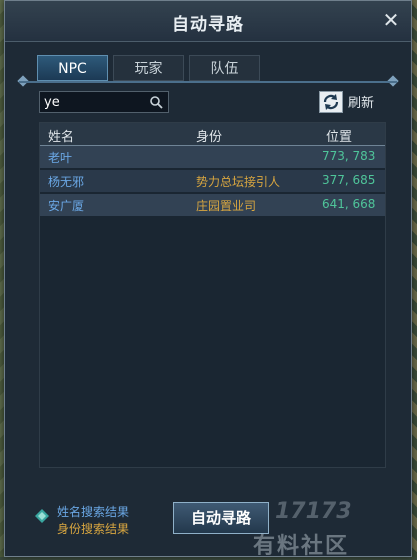 The image size is (417, 560). Describe the element at coordinates (156, 102) in the screenshot. I see `search-icon` at that location.